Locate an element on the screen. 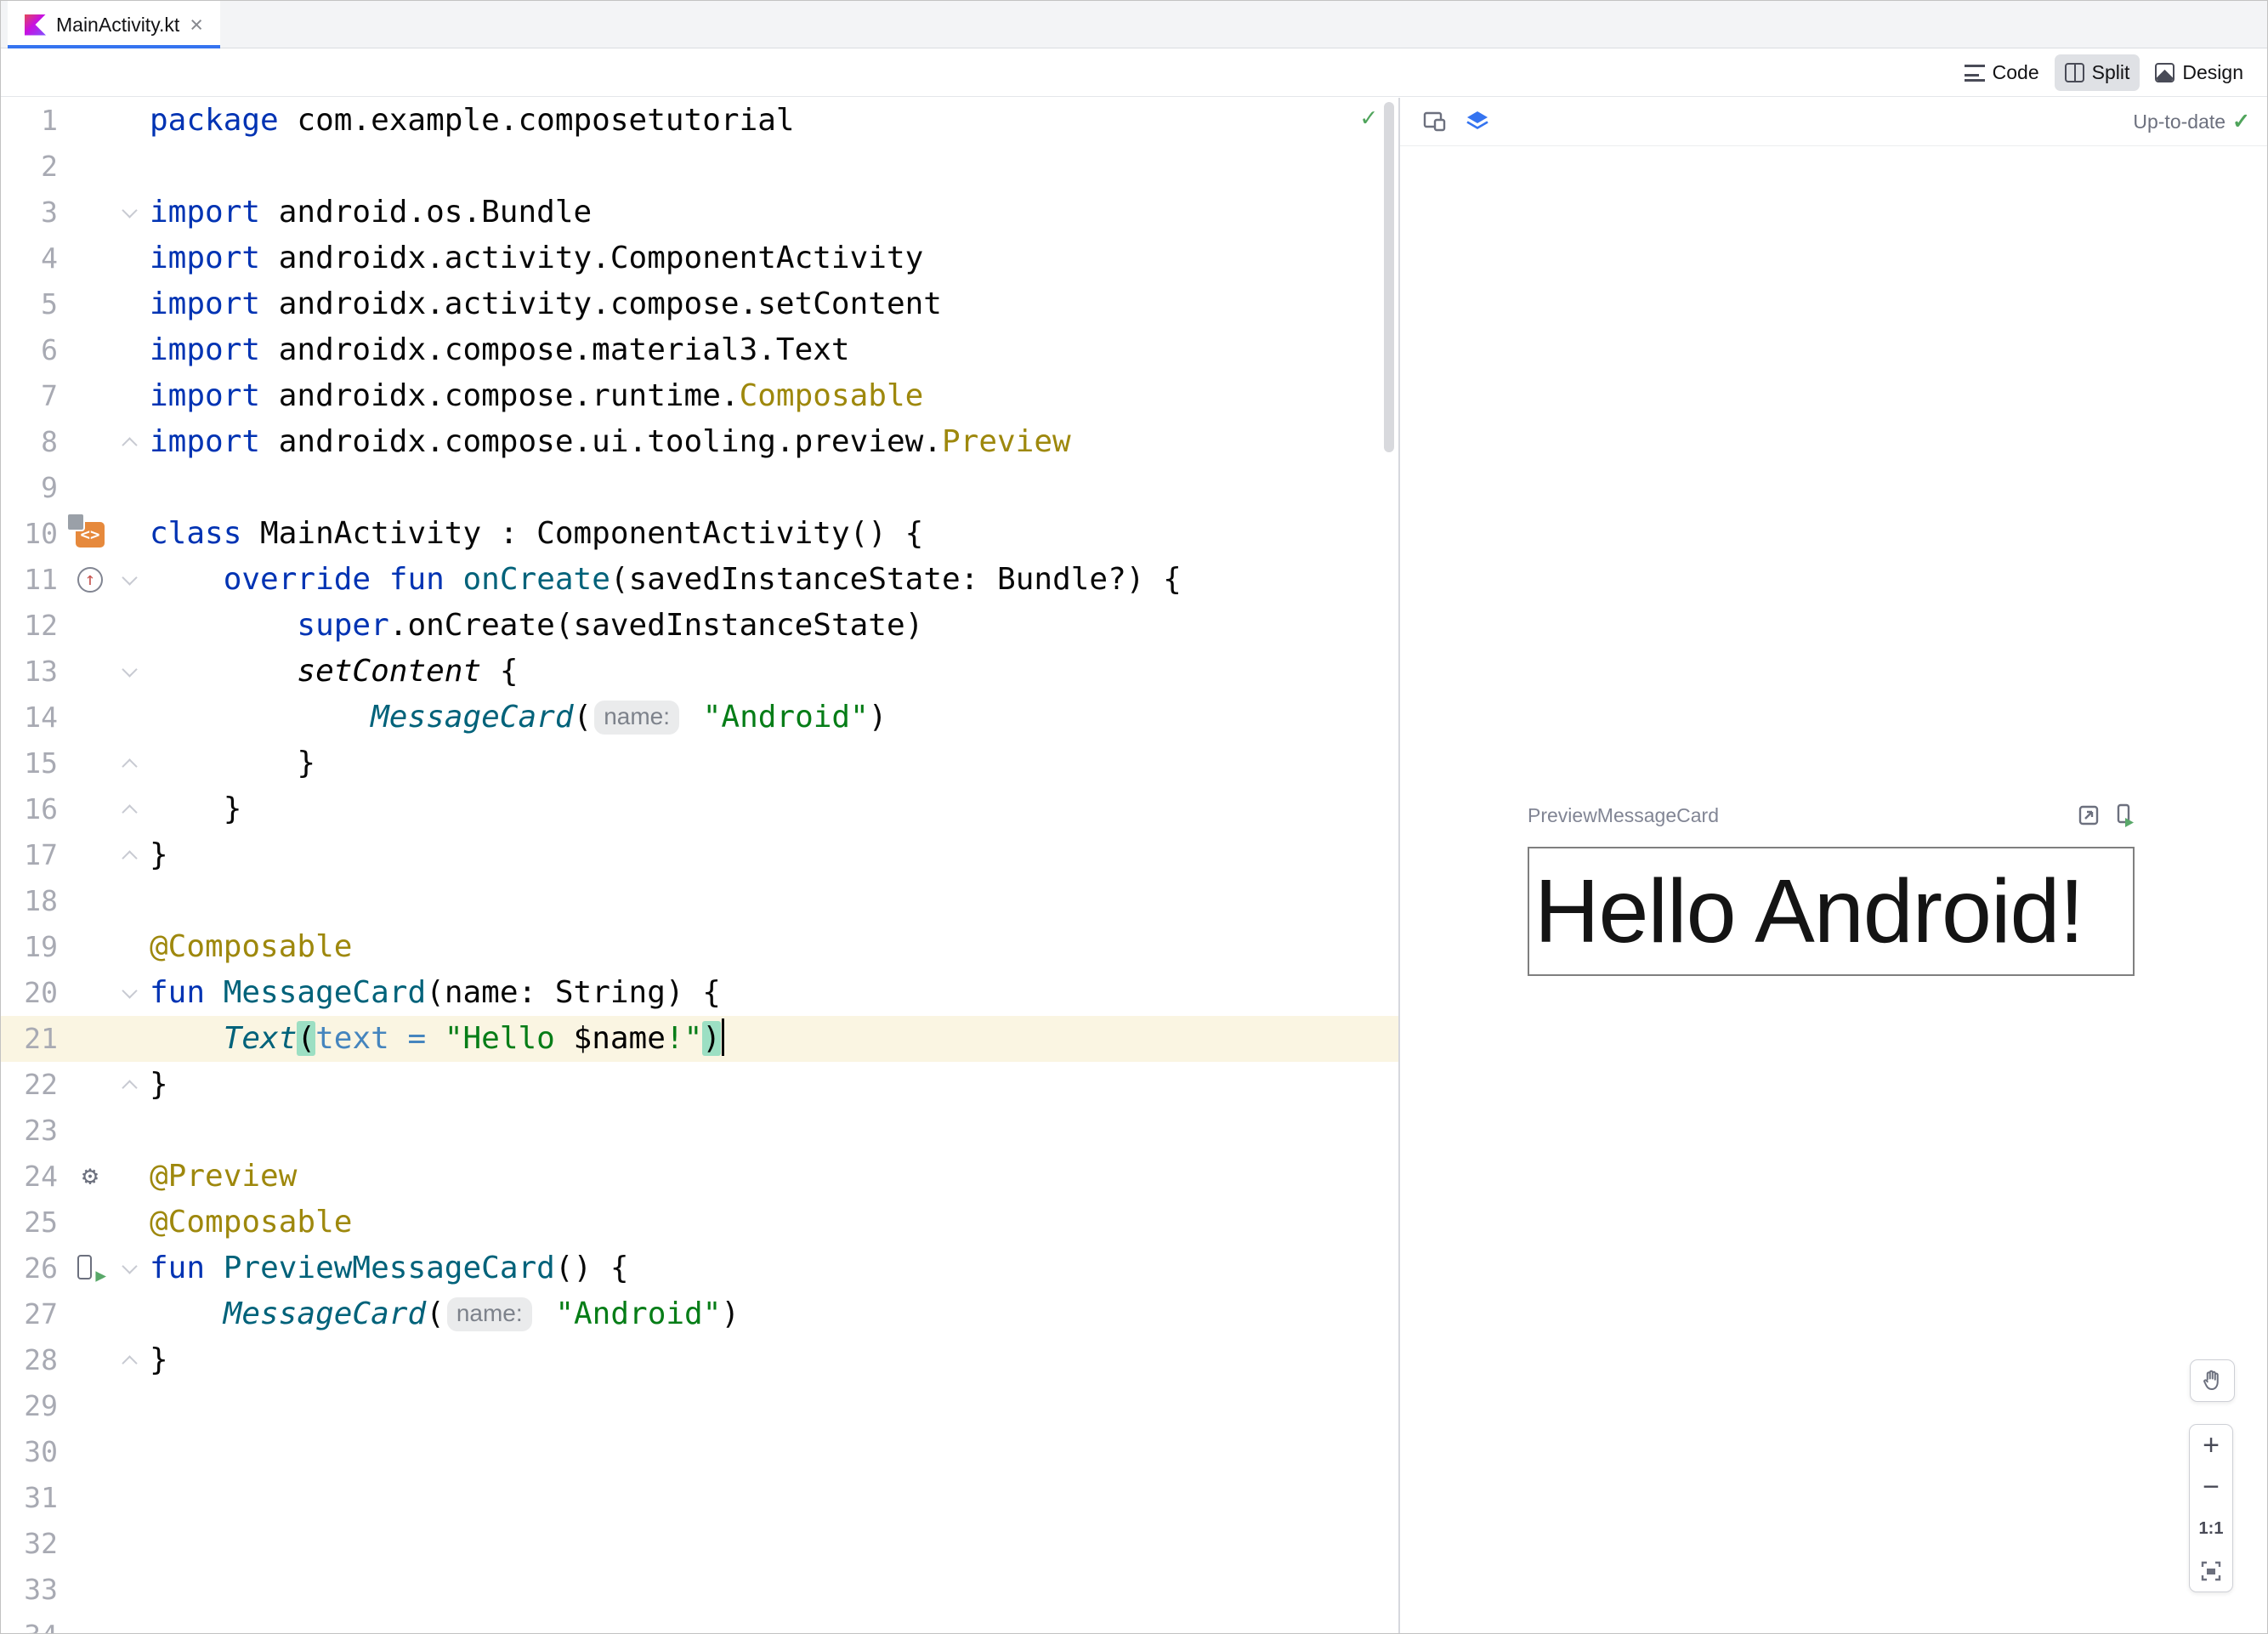 The image size is (2268, 1634). line-number: 24 is located at coordinates (33, 1177).